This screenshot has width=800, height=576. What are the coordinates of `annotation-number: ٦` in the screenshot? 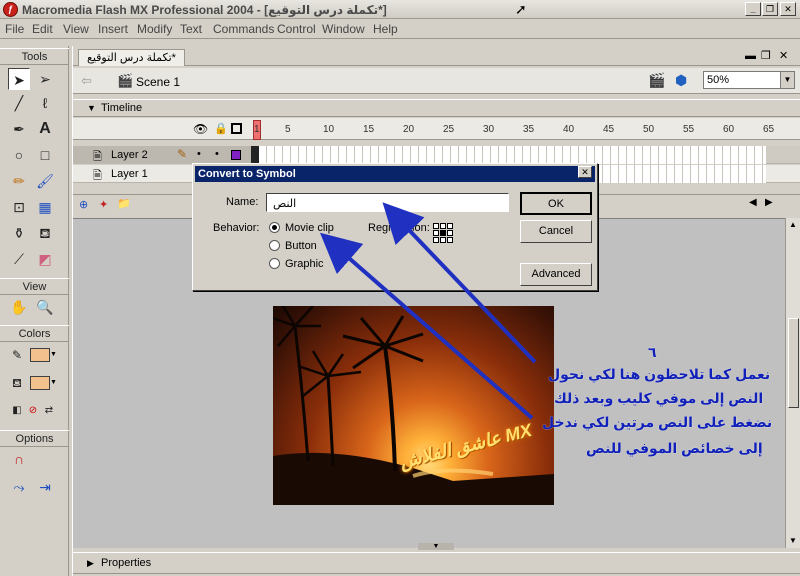 It's located at (652, 352).